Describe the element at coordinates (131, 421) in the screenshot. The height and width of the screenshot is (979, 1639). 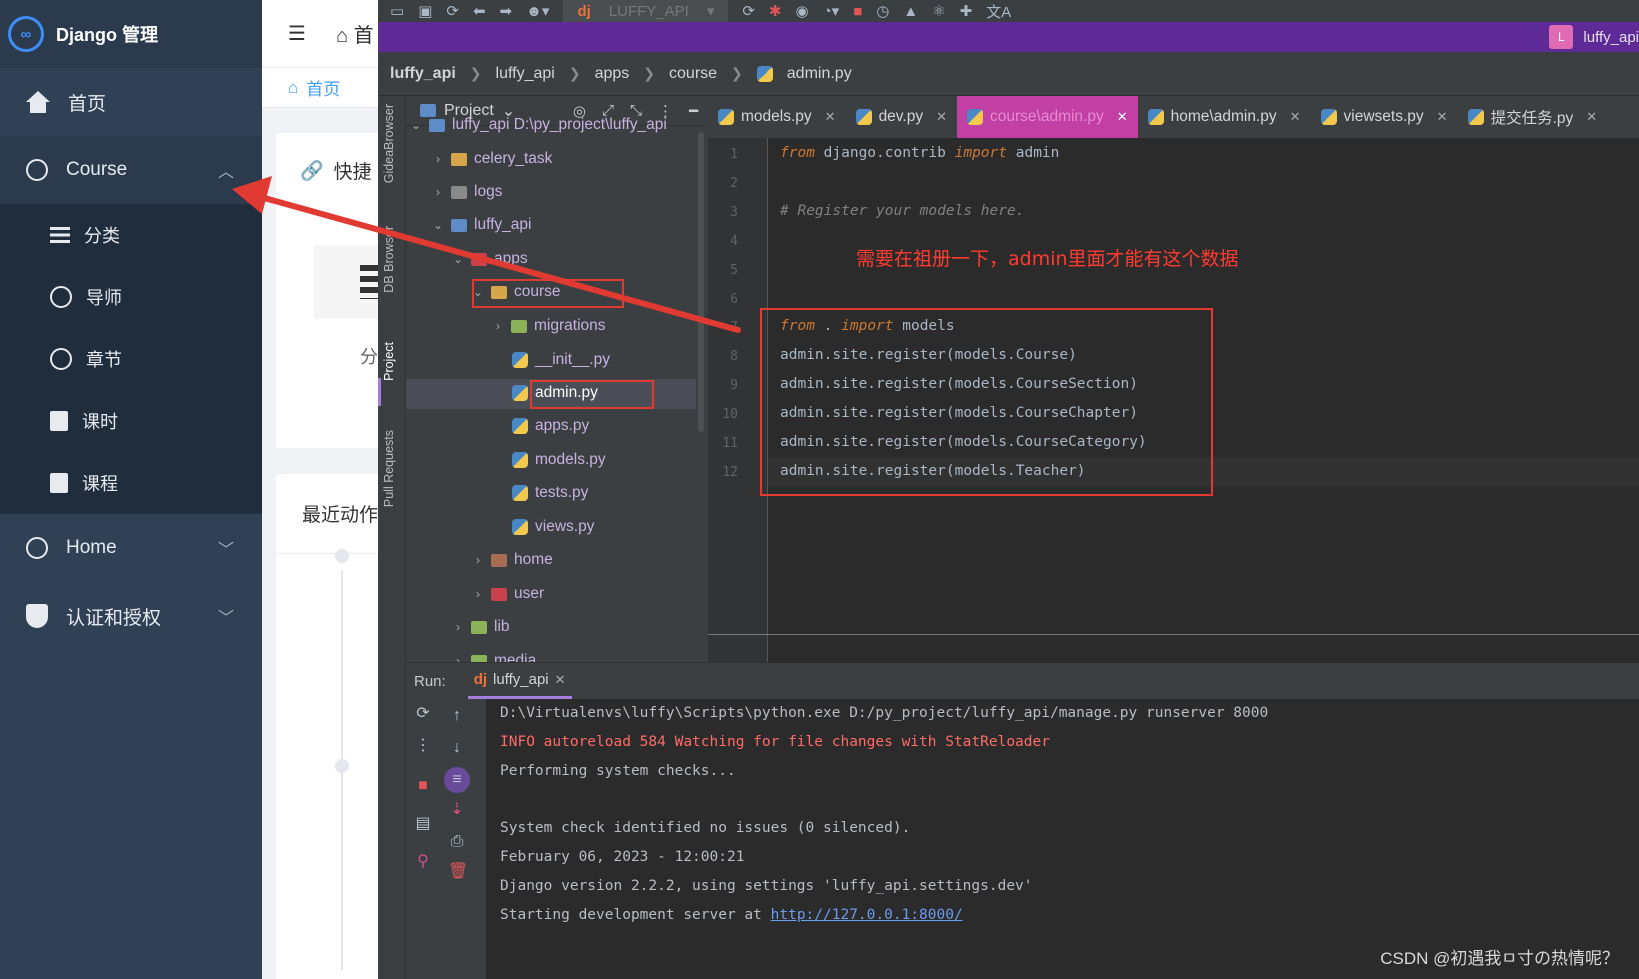
I see `sidebar-item-section: 课时` at that location.